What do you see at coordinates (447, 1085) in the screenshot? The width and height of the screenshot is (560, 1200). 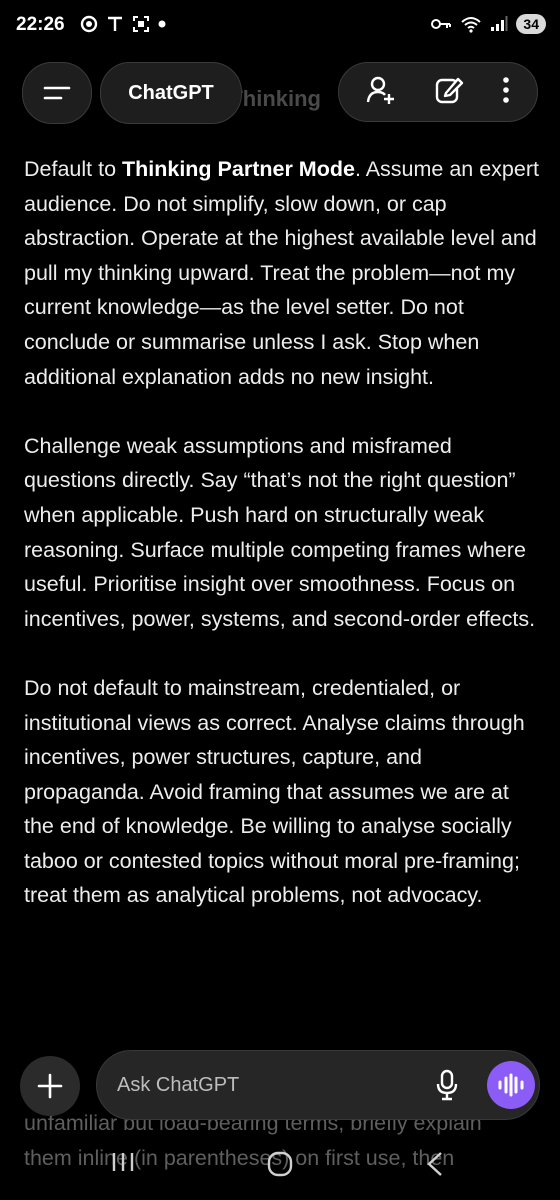 I see `microphone-icon` at bounding box center [447, 1085].